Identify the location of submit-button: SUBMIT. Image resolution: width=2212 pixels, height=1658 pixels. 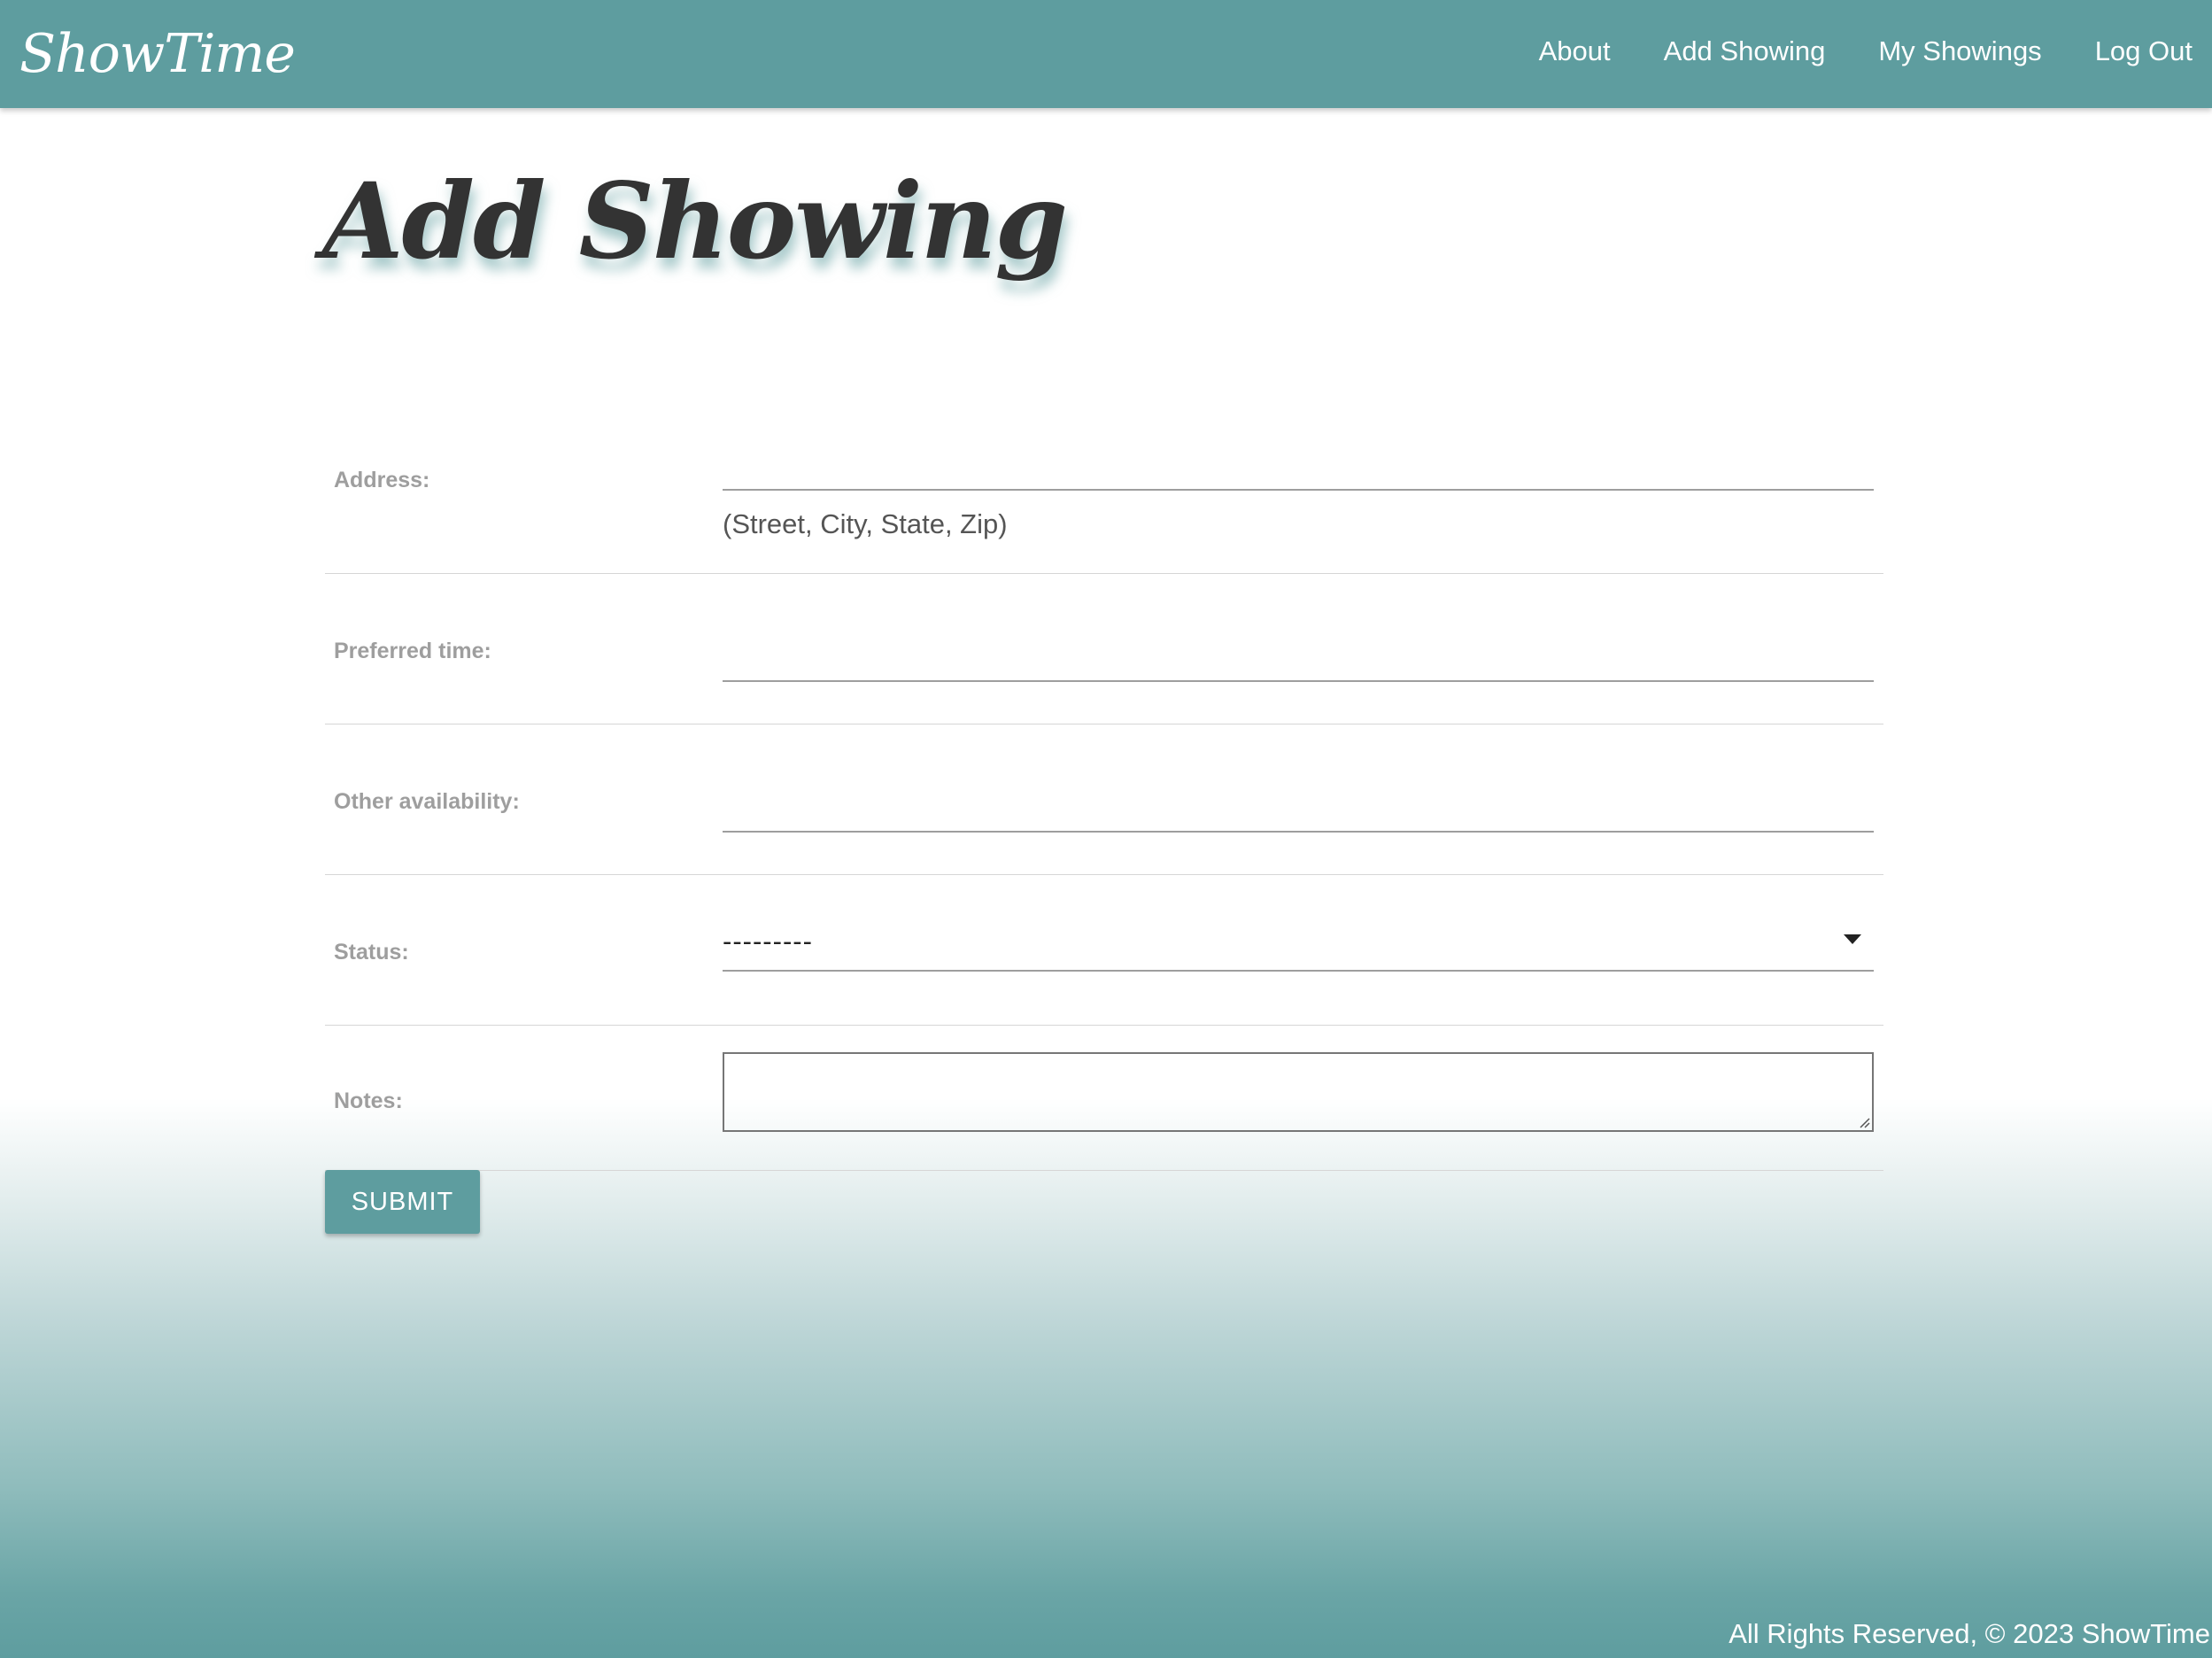
(402, 1202).